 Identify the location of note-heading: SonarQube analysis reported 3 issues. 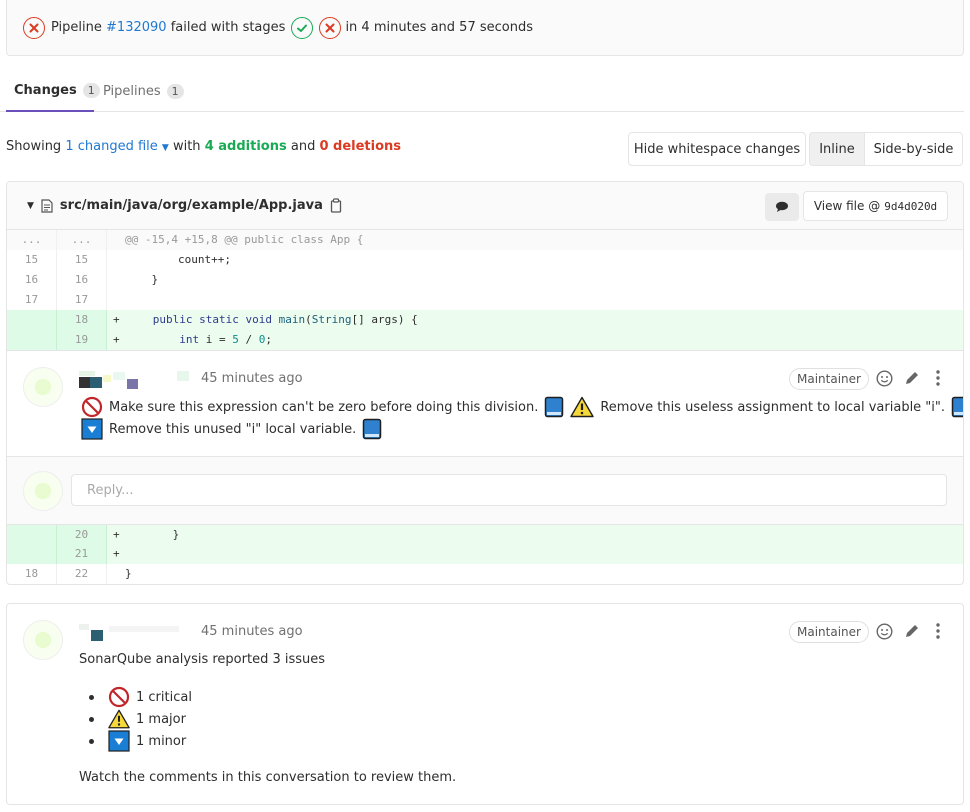
(202, 659).